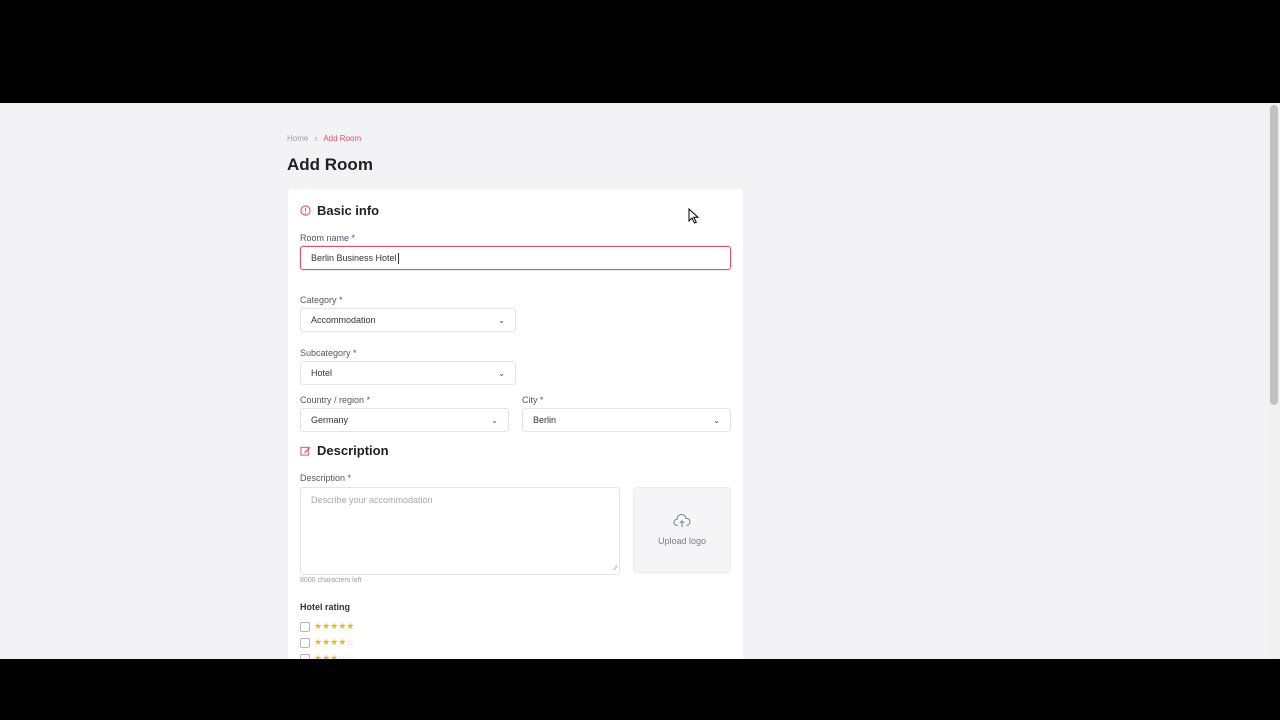 The image size is (1280, 720). Describe the element at coordinates (331, 580) in the screenshot. I see `characters-left-counter: 8000 characters left` at that location.